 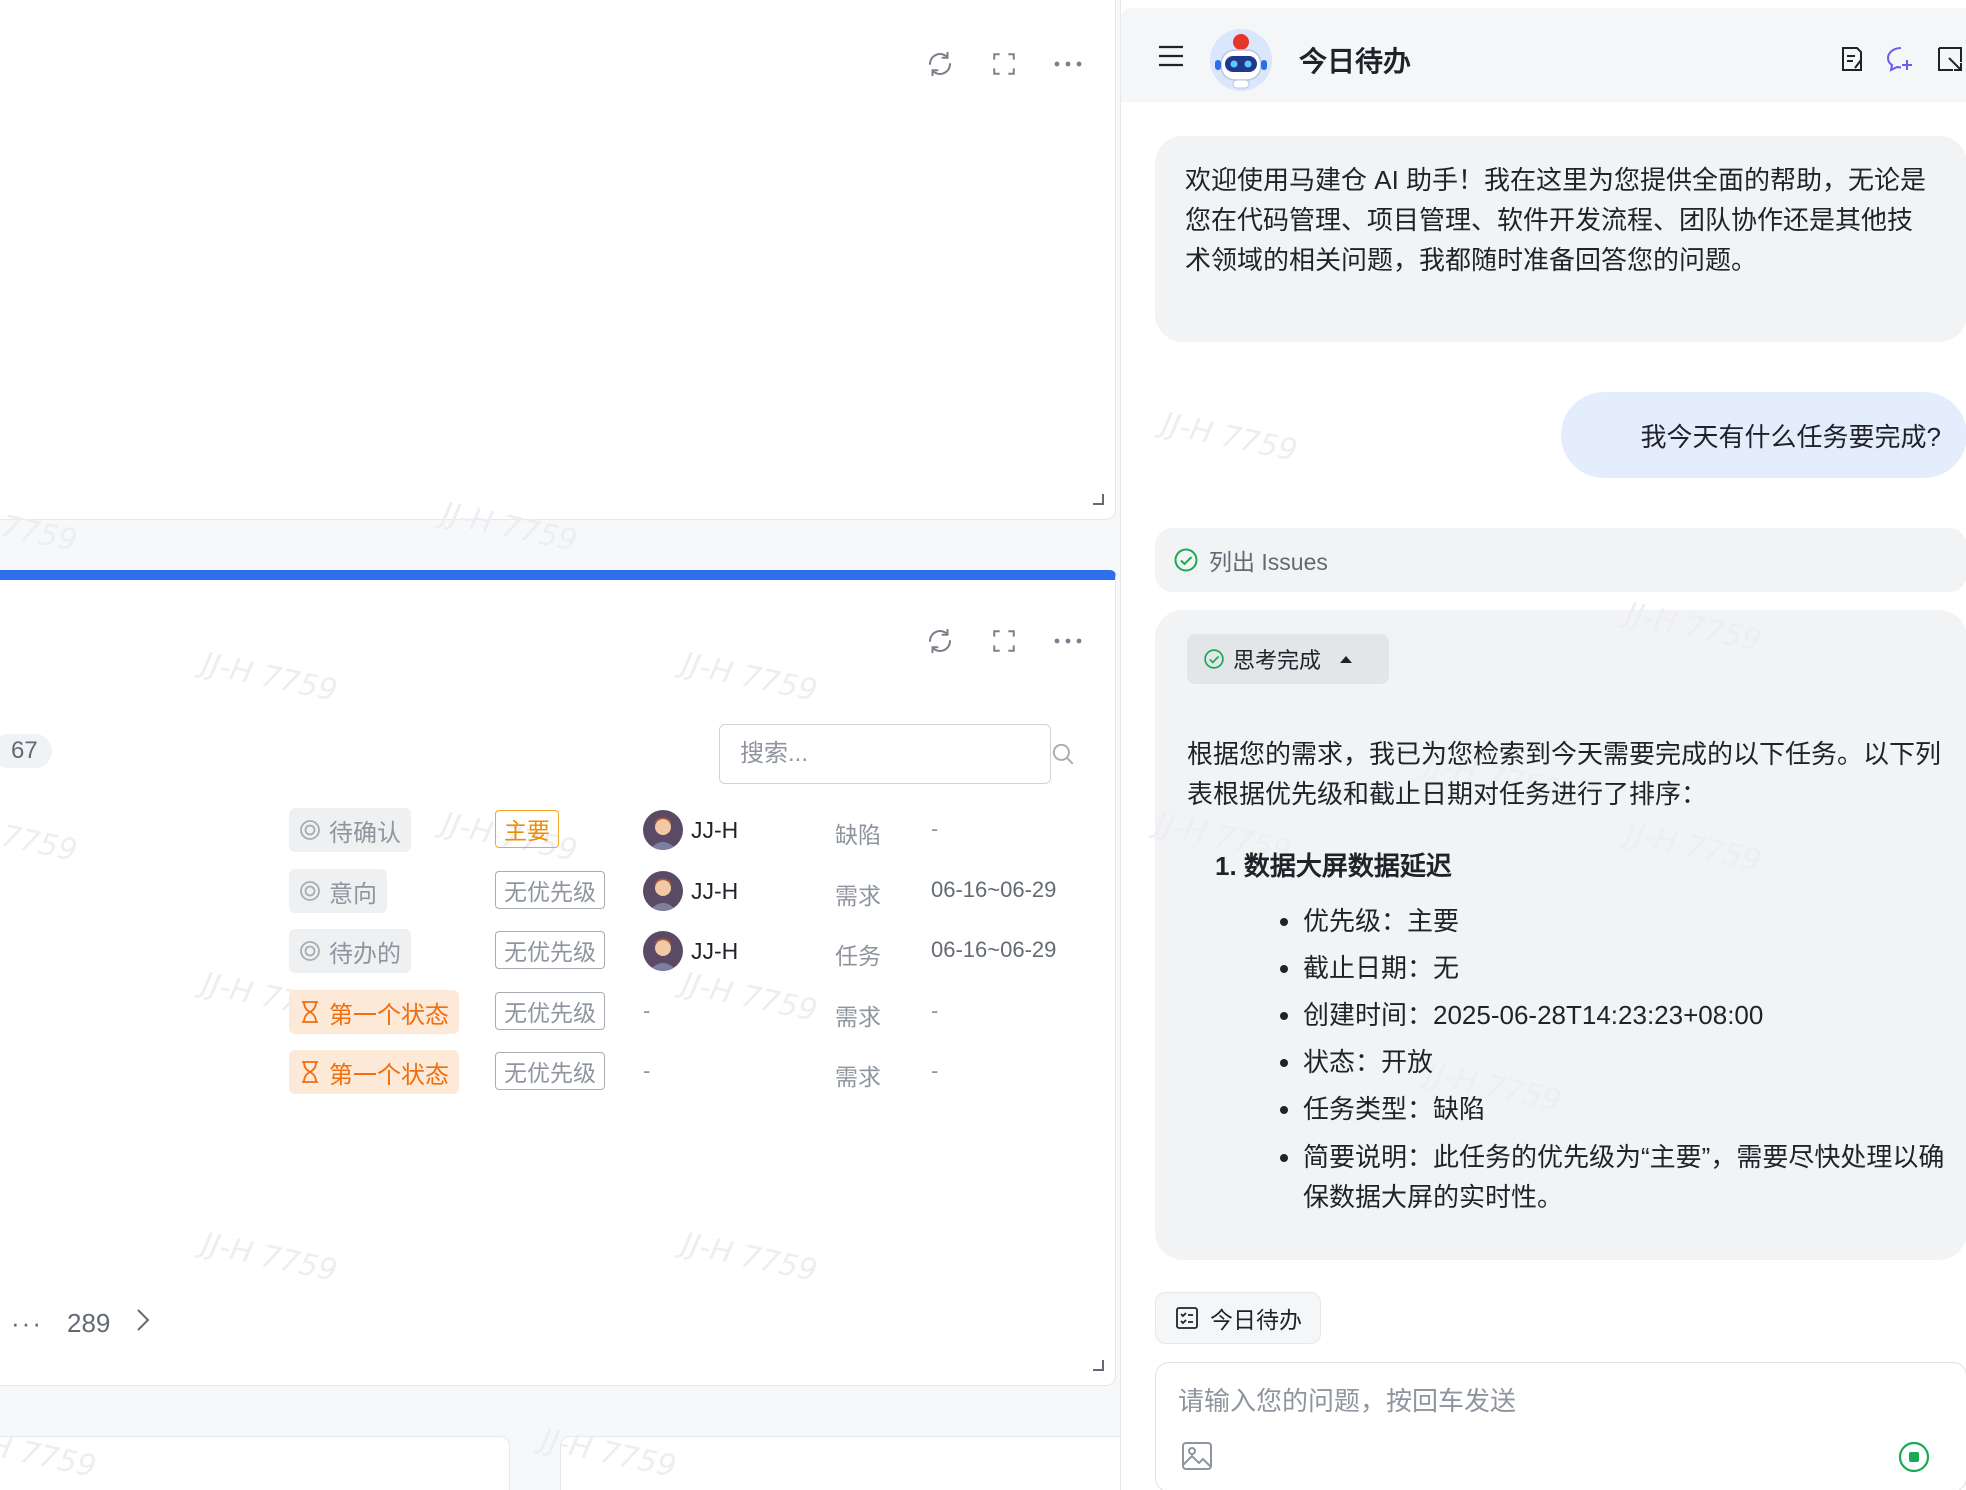 I want to click on search-input, so click(x=885, y=754).